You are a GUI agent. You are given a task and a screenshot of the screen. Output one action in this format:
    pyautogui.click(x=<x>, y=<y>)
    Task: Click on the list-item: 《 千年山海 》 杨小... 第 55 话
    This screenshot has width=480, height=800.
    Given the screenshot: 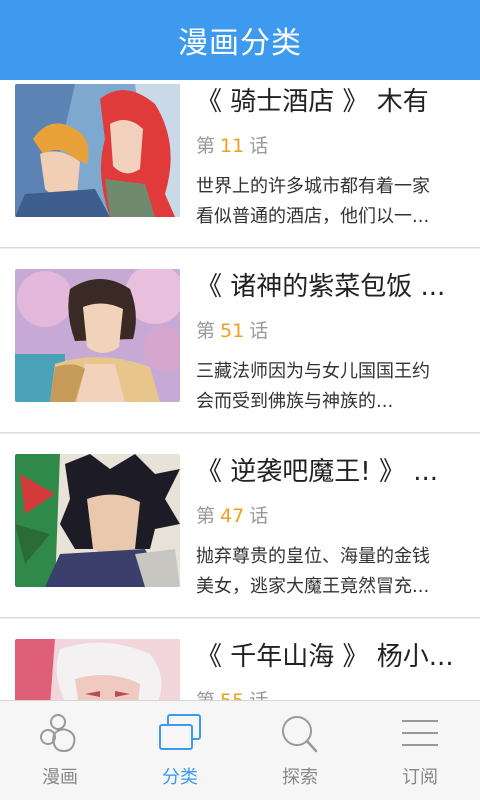 What is the action you would take?
    pyautogui.click(x=240, y=659)
    